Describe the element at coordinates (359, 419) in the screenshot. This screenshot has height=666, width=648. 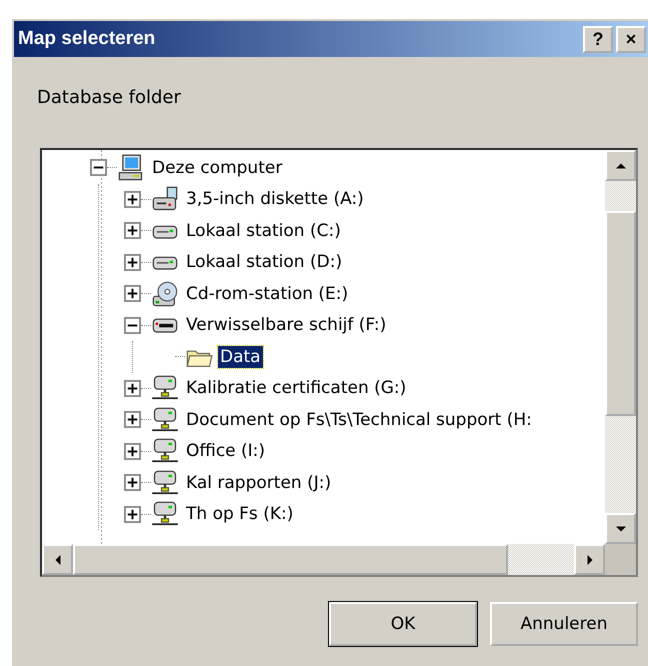
I see `tree-item: Document op Fs\Ts\Technical support (H:` at that location.